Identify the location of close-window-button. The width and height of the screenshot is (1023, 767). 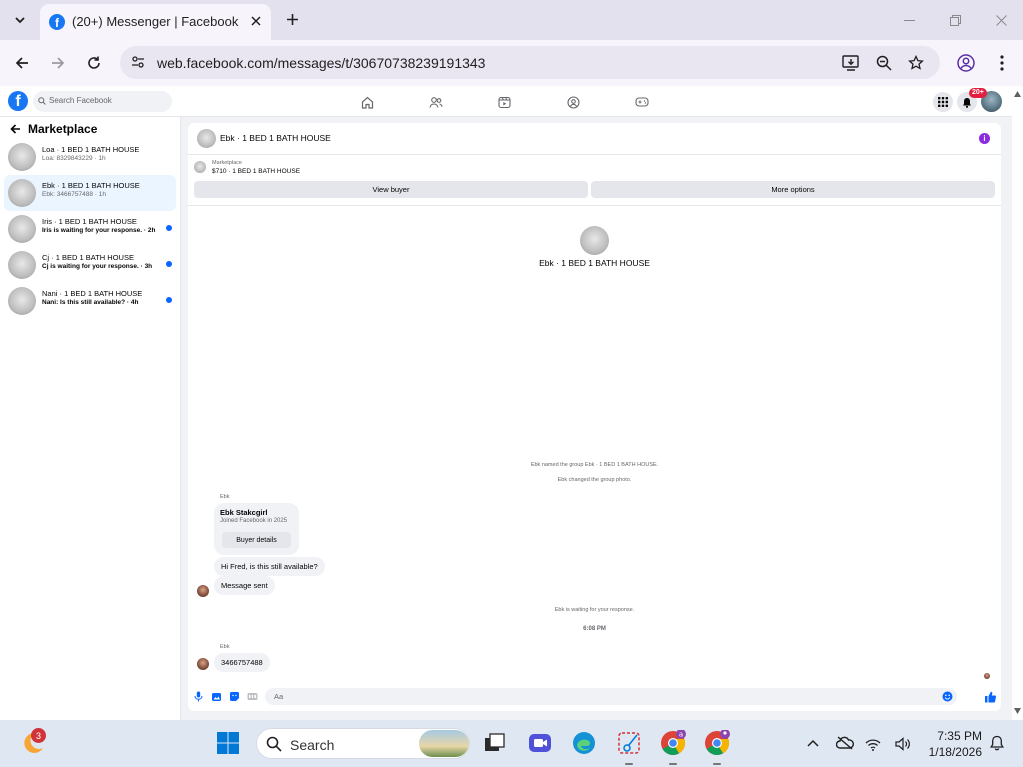
(1001, 20).